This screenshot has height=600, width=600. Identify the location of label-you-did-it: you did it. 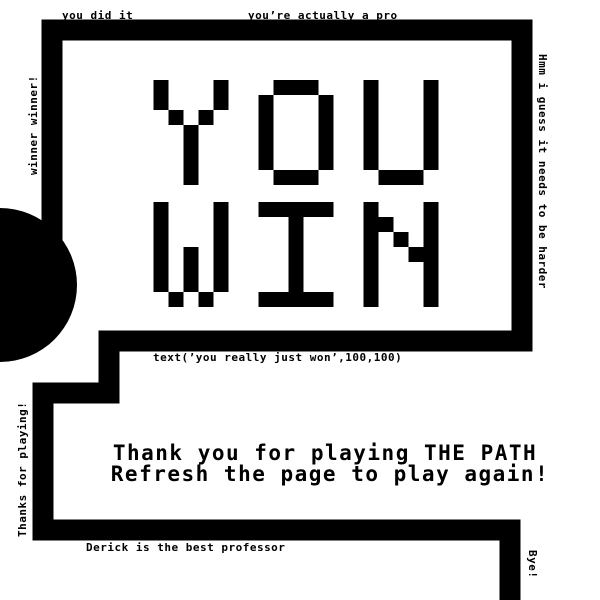
(98, 15).